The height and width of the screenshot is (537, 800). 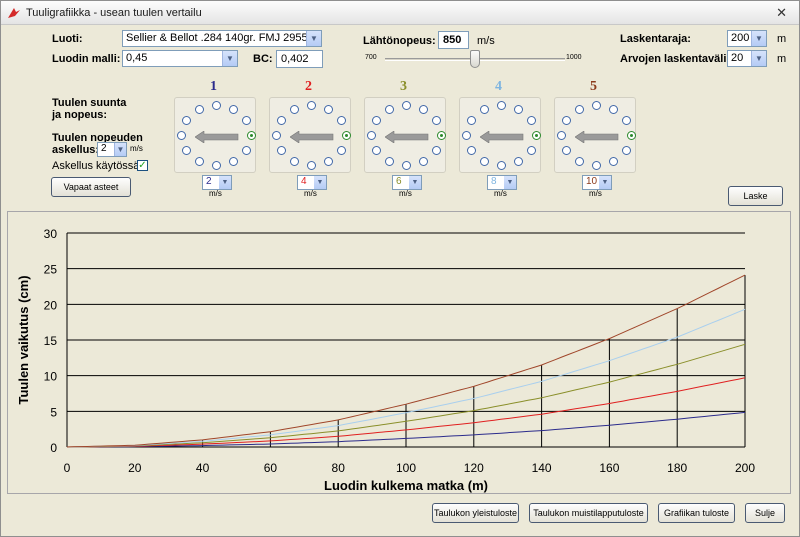 What do you see at coordinates (595, 135) in the screenshot?
I see `wind-5-direction-dial` at bounding box center [595, 135].